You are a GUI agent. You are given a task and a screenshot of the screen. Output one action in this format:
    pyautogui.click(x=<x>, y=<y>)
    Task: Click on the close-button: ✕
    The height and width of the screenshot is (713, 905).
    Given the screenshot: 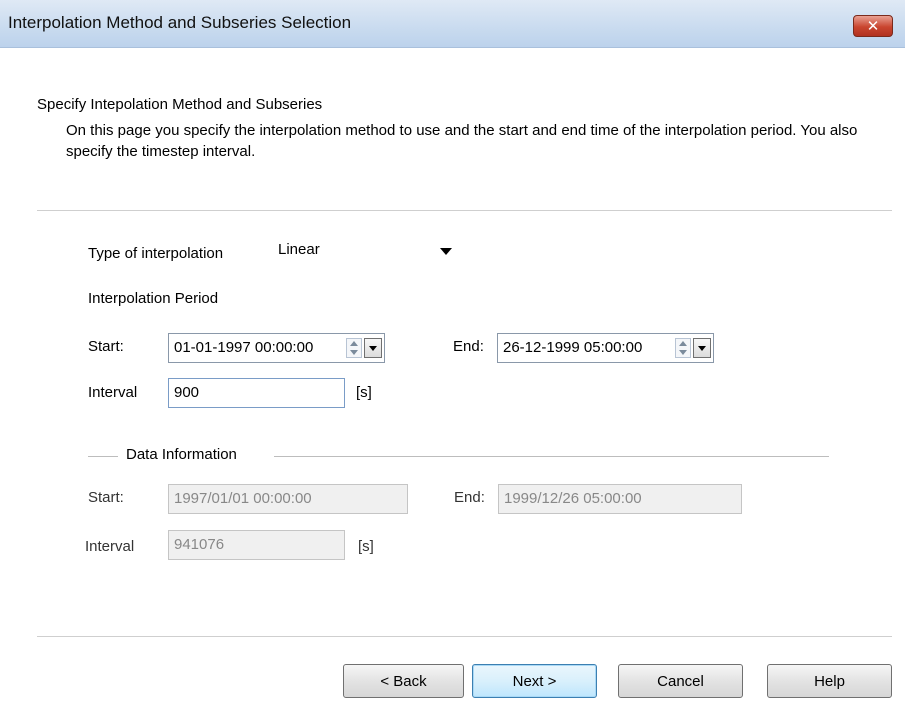 What is the action you would take?
    pyautogui.click(x=873, y=26)
    